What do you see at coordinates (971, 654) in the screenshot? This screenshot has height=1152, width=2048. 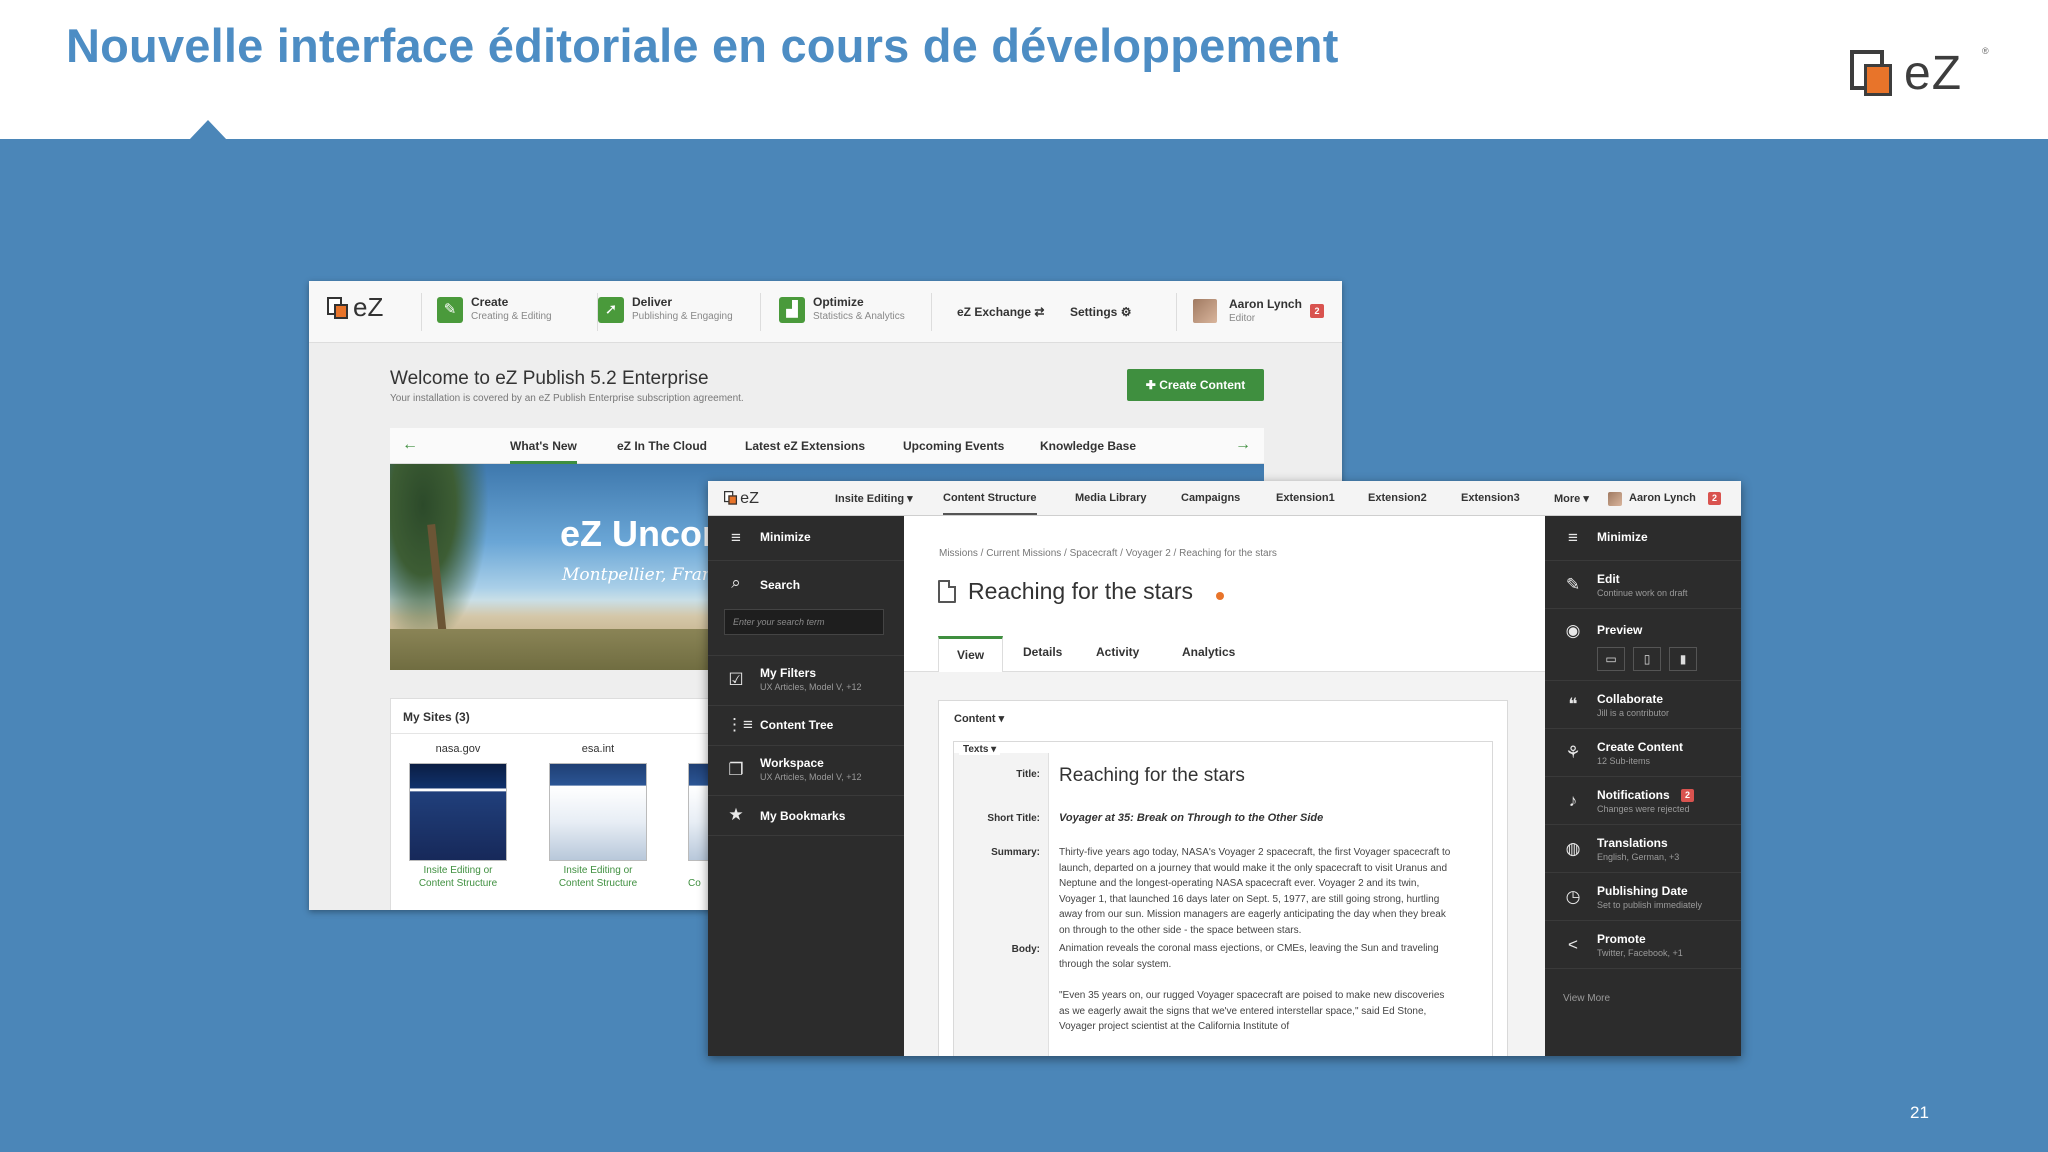 I see `tab-view: View` at bounding box center [971, 654].